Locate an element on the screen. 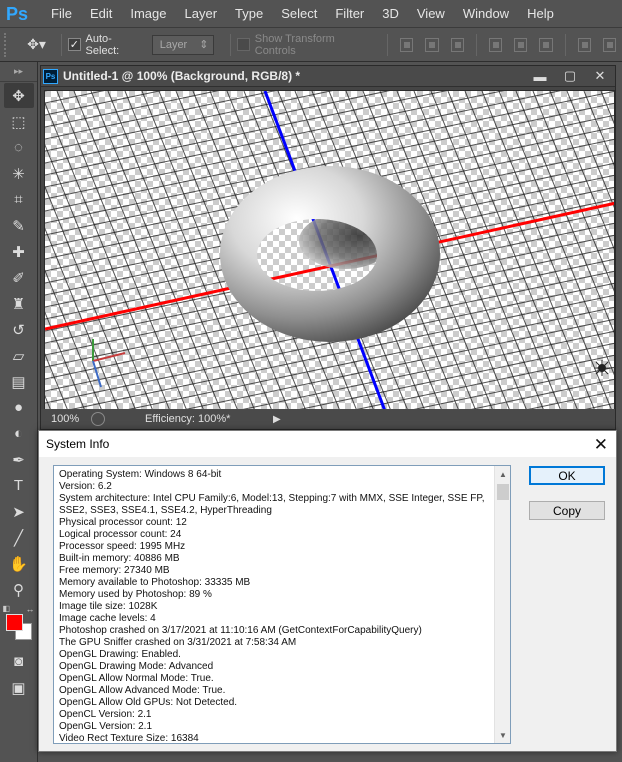 This screenshot has height=762, width=622. align-top-icon is located at coordinates (407, 44).